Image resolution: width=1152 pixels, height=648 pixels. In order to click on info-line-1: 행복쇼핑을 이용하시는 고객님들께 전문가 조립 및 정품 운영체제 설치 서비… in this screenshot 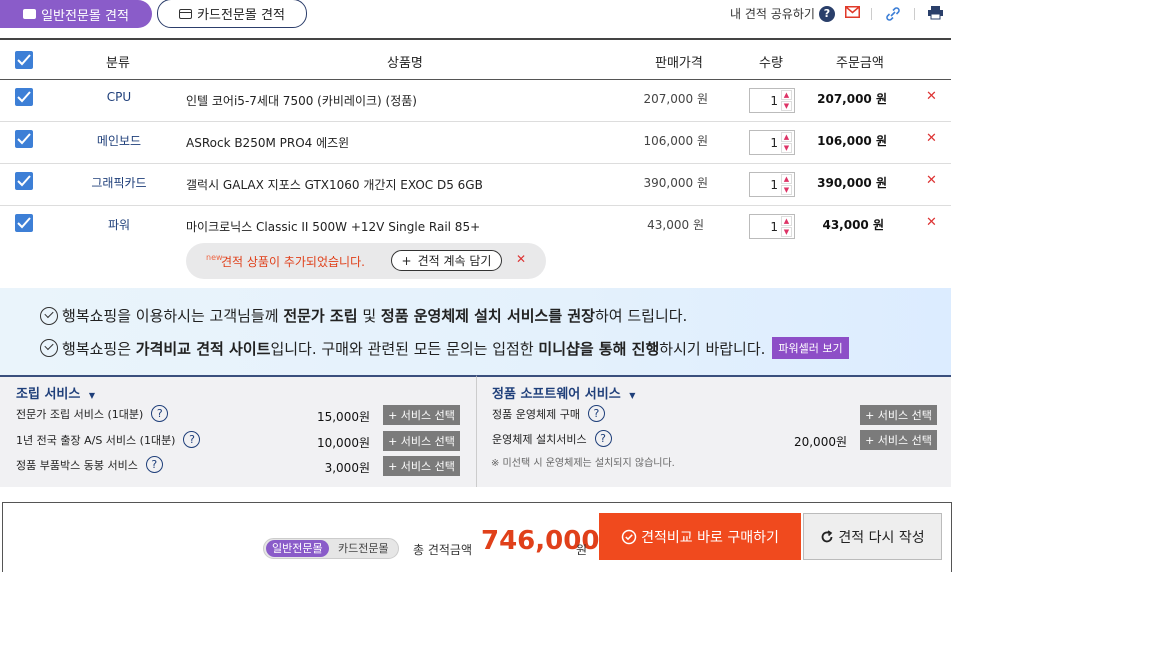, I will do `click(363, 315)`.